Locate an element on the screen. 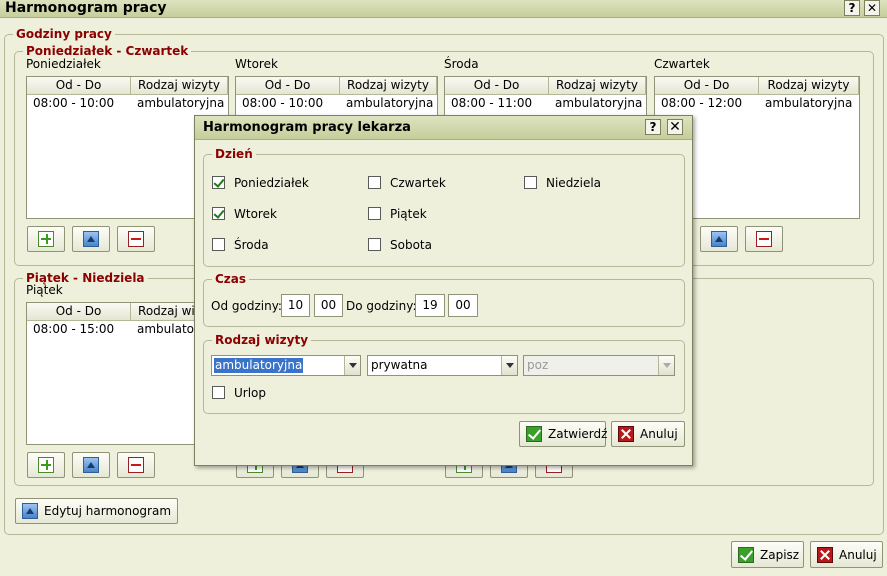 Image resolution: width=887 pixels, height=576 pixels. checkbox-wednesday is located at coordinates (218, 244).